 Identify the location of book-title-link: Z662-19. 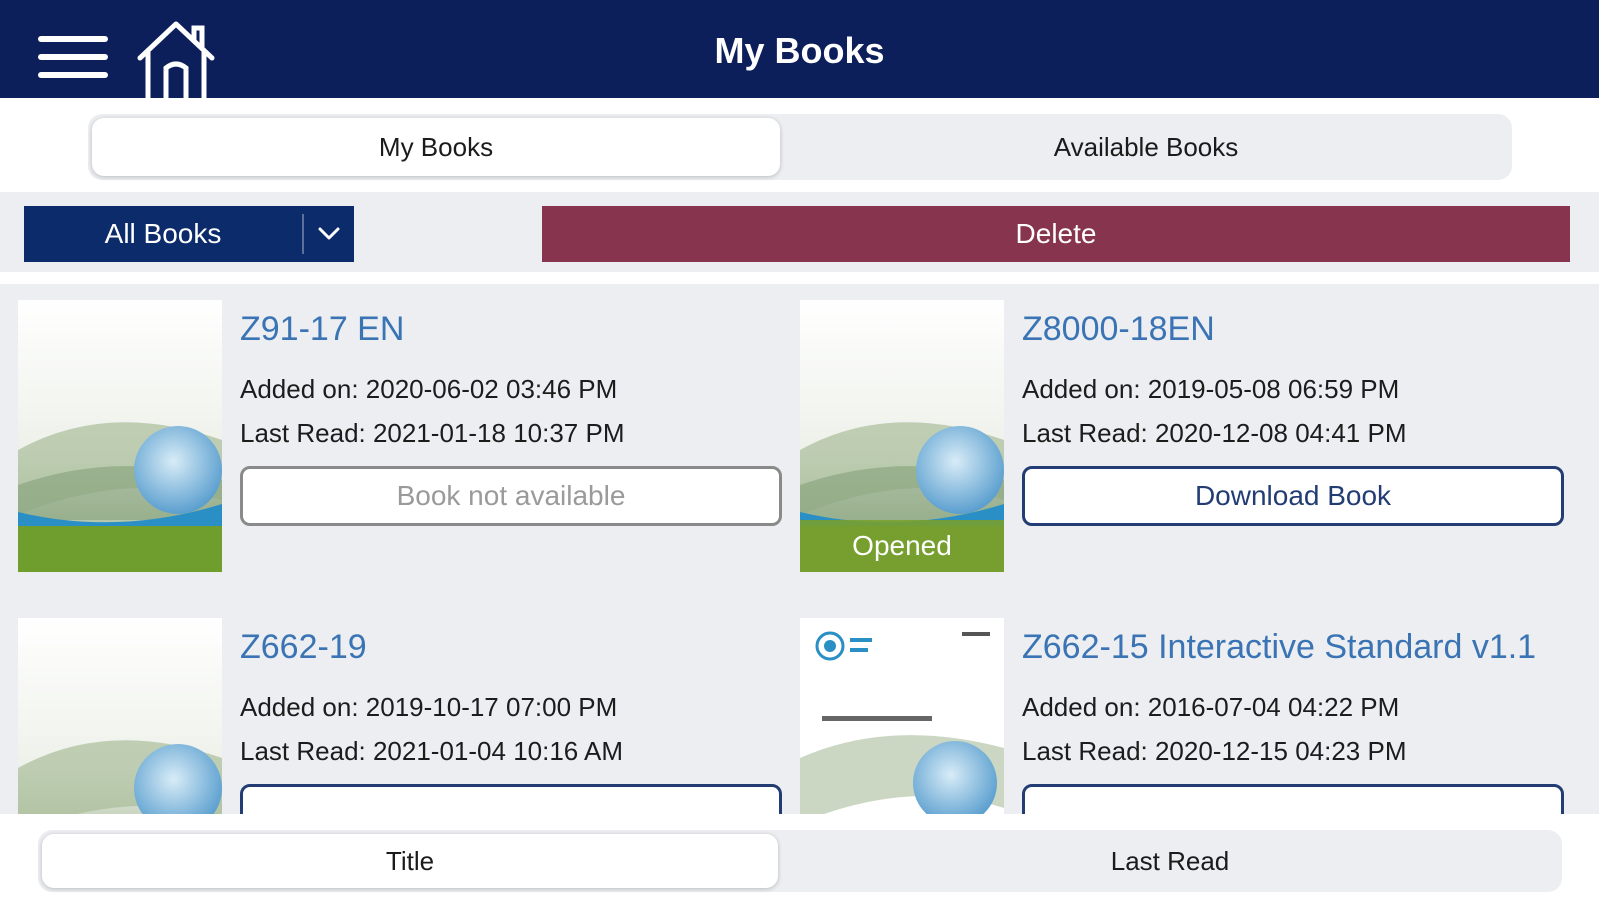
(303, 647).